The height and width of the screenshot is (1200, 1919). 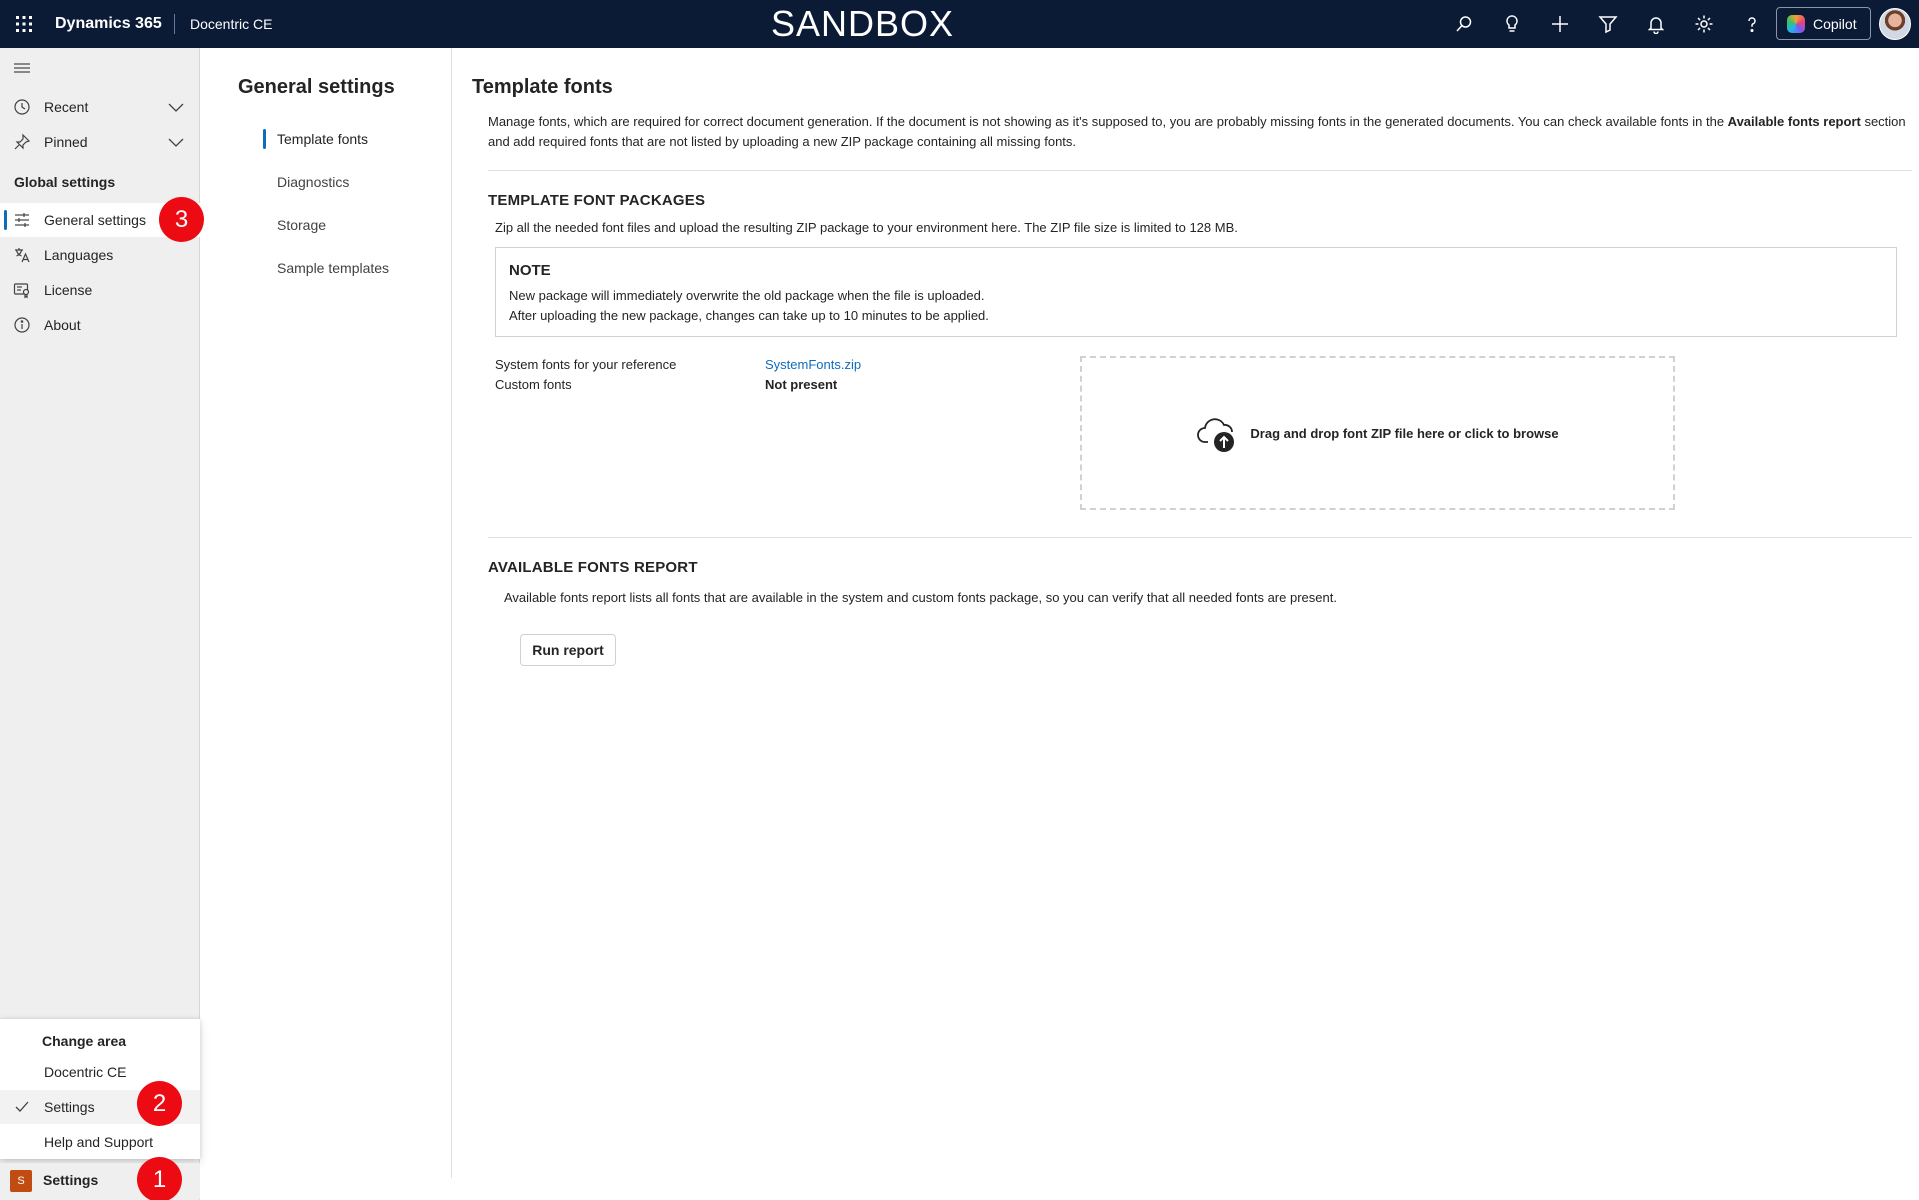 What do you see at coordinates (302, 225) in the screenshot?
I see `settings-nav-label: Storage` at bounding box center [302, 225].